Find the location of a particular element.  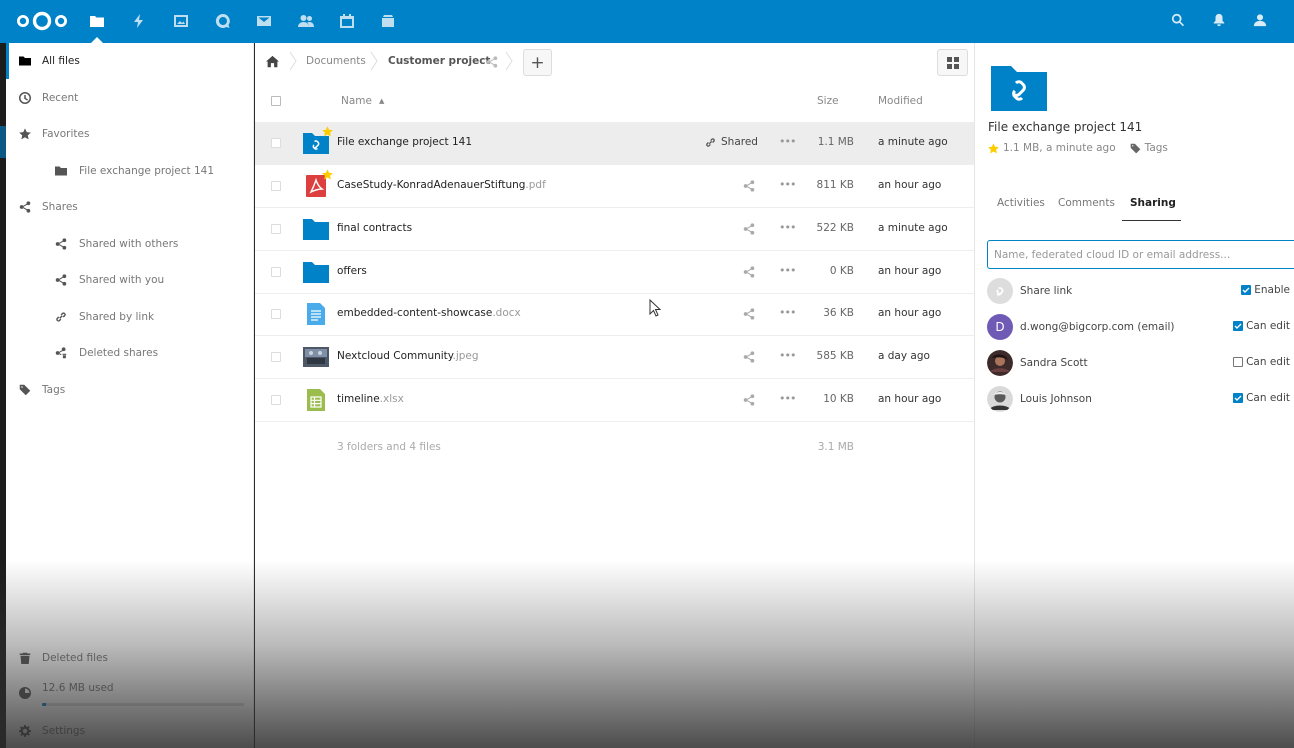

nav-favorites: Favorites is located at coordinates (130, 134).